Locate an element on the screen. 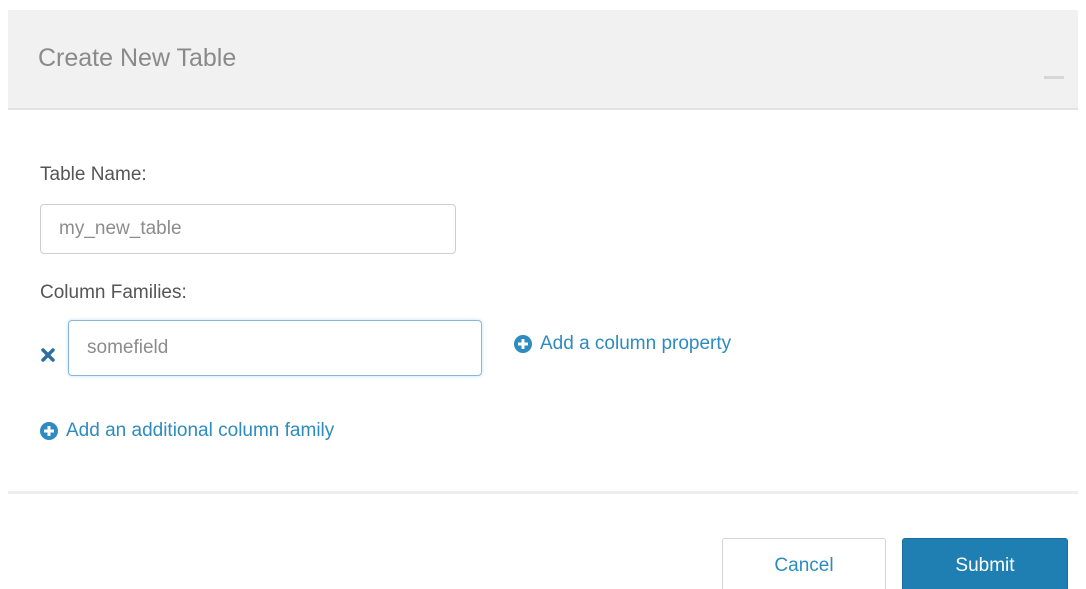 The image size is (1086, 589). dialog-title: Create New Table is located at coordinates (137, 58).